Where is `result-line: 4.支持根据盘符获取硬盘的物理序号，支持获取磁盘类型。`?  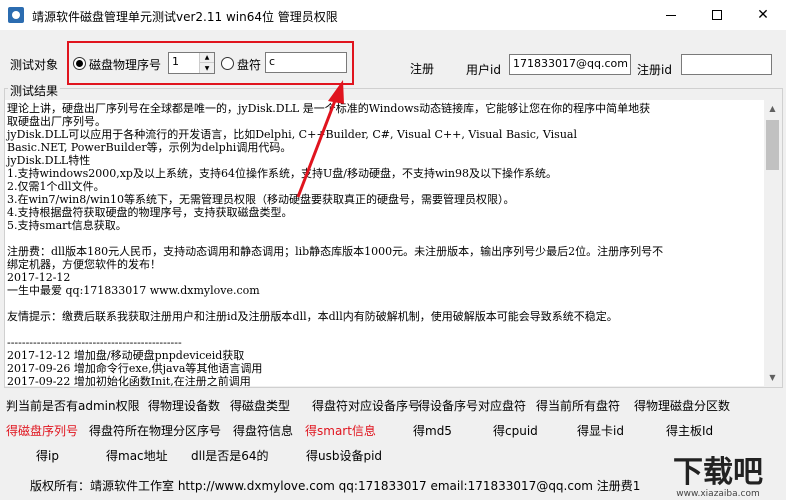
result-line: 4.支持根据盘符获取硬盘的物理序号，支持获取磁盘类型。 is located at coordinates (150, 212).